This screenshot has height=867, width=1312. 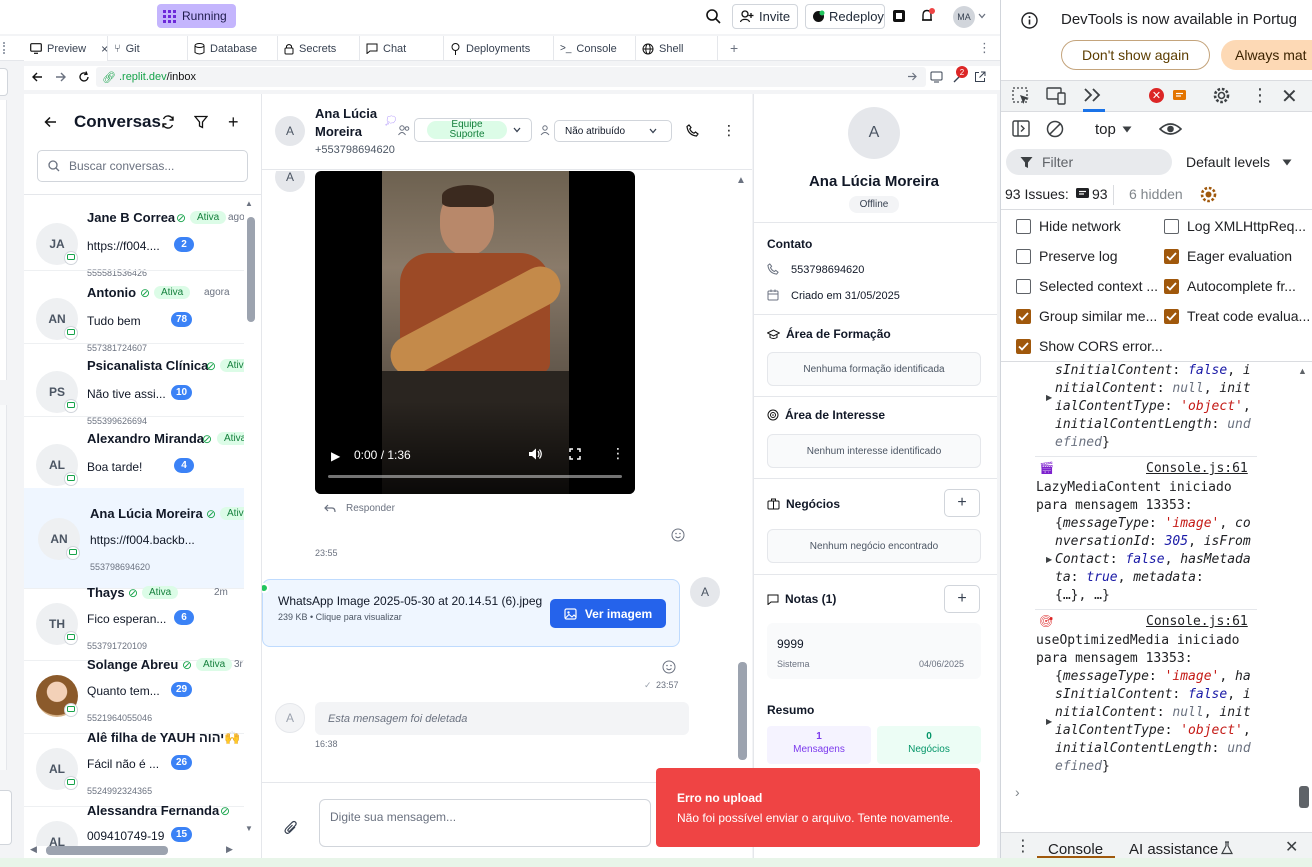 I want to click on warnings-icon, so click(x=1179, y=96).